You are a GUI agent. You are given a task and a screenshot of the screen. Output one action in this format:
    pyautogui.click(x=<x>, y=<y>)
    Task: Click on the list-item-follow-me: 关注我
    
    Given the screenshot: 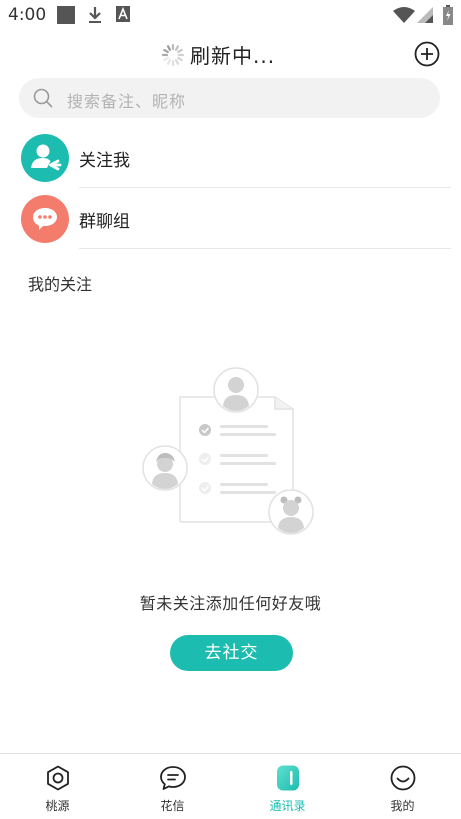 What is the action you would take?
    pyautogui.click(x=230, y=158)
    